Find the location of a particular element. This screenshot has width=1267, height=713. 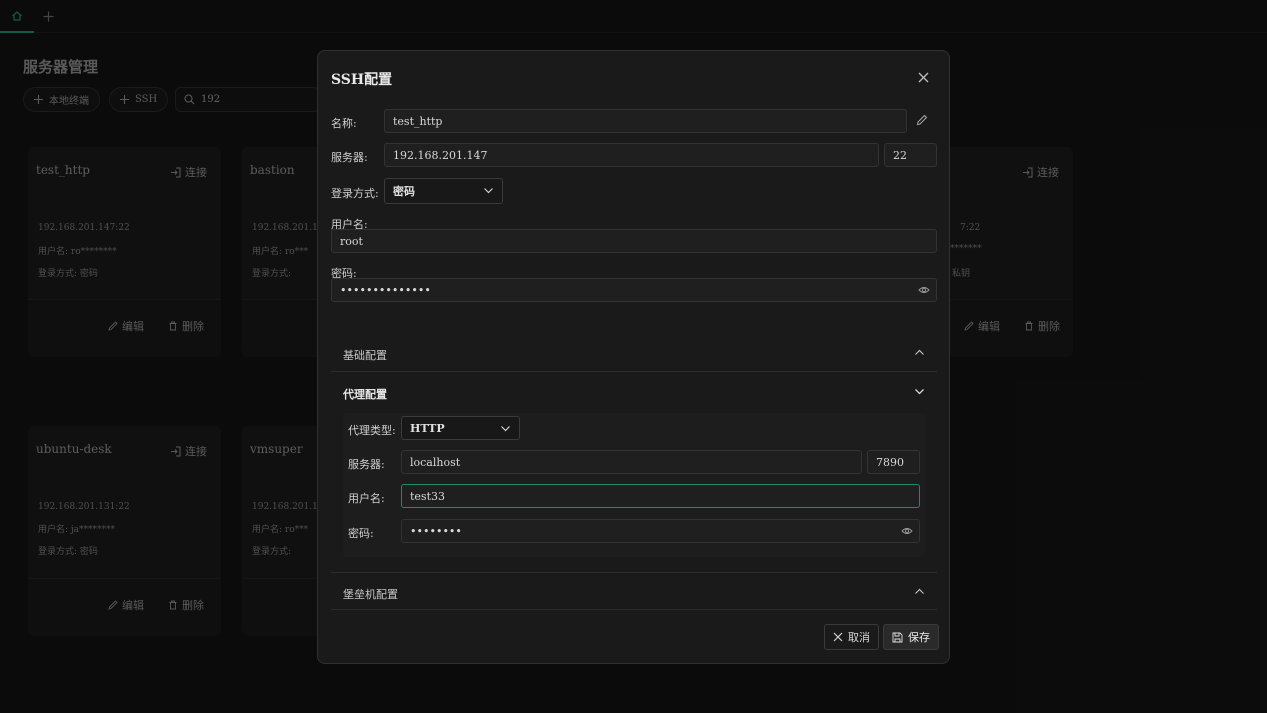

name-label: 名称: is located at coordinates (344, 123).